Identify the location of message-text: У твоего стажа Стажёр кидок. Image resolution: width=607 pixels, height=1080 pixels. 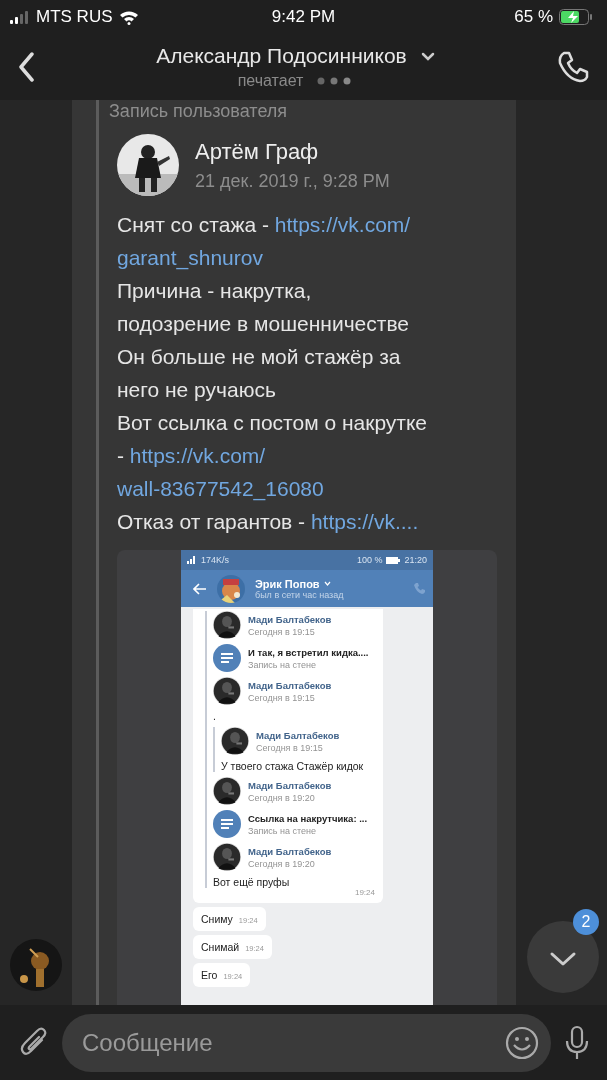
(293, 766).